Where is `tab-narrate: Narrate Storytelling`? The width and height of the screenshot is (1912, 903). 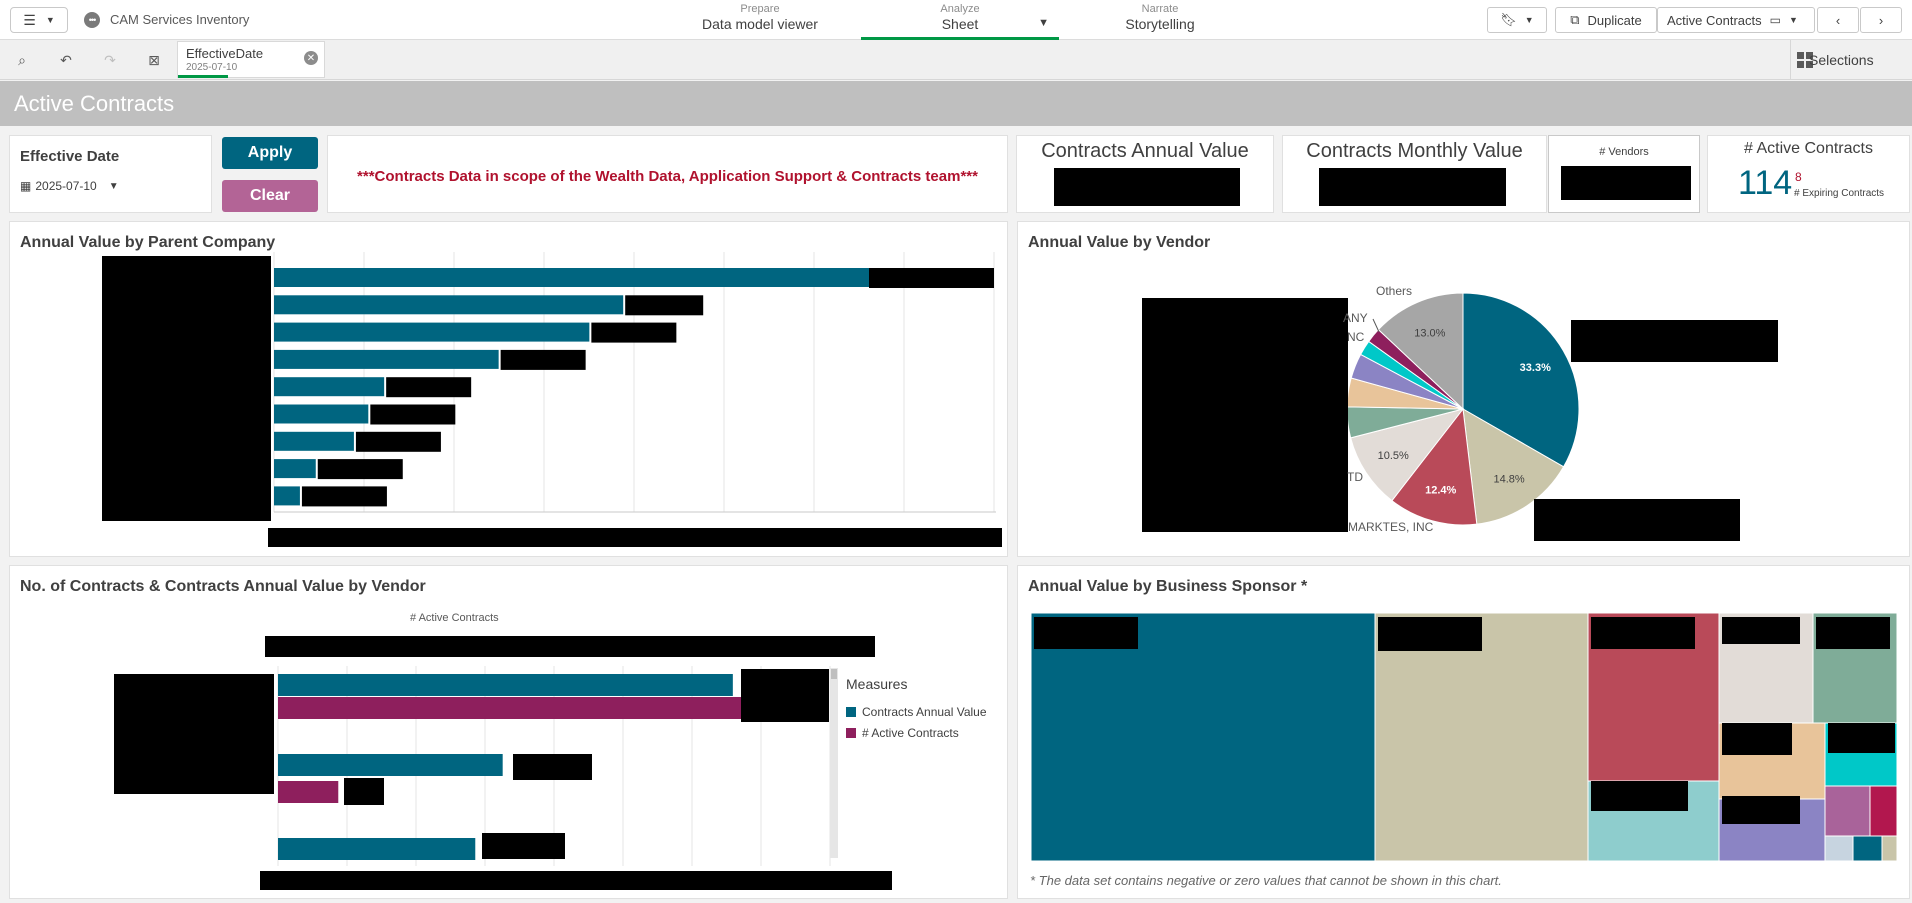 tab-narrate: Narrate Storytelling is located at coordinates (1160, 20).